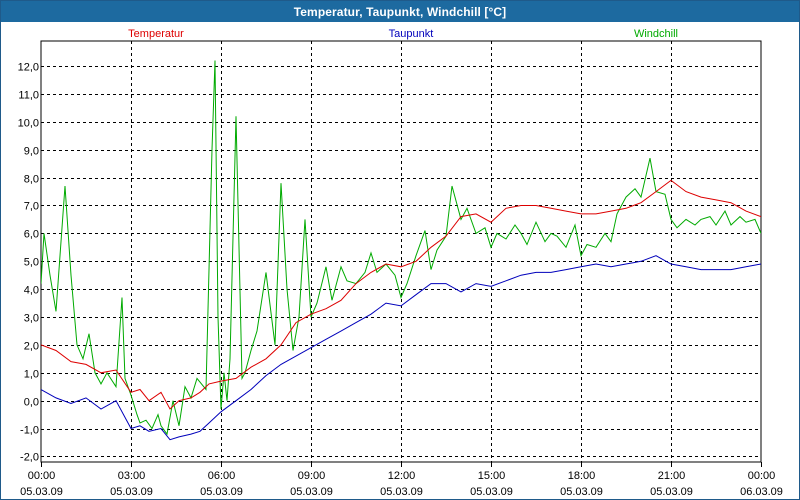 Image resolution: width=800 pixels, height=500 pixels. What do you see at coordinates (29, 431) in the screenshot?
I see `y-tick-label: -1,0` at bounding box center [29, 431].